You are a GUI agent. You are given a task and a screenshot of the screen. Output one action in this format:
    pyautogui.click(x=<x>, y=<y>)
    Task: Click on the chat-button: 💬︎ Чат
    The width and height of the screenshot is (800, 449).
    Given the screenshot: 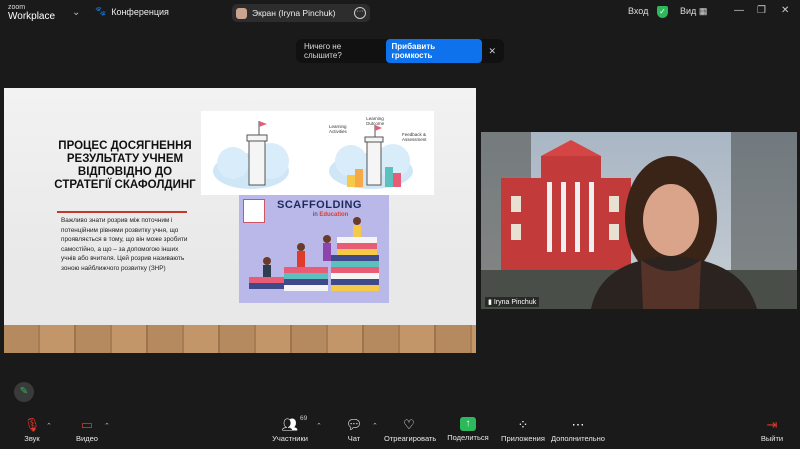 What is the action you would take?
    pyautogui.click(x=354, y=430)
    